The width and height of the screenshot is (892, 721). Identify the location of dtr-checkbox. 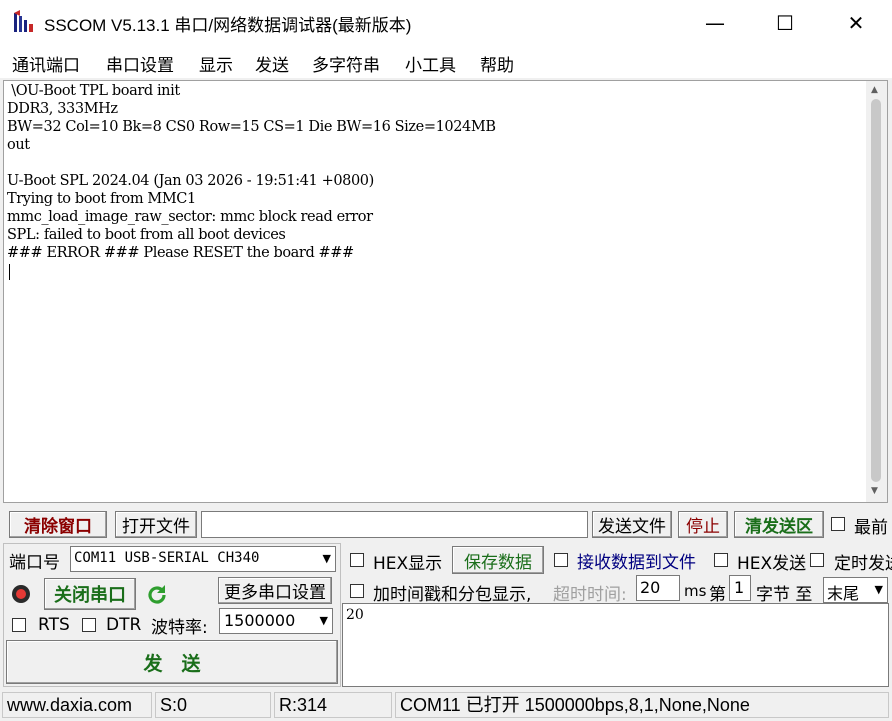
(89, 625).